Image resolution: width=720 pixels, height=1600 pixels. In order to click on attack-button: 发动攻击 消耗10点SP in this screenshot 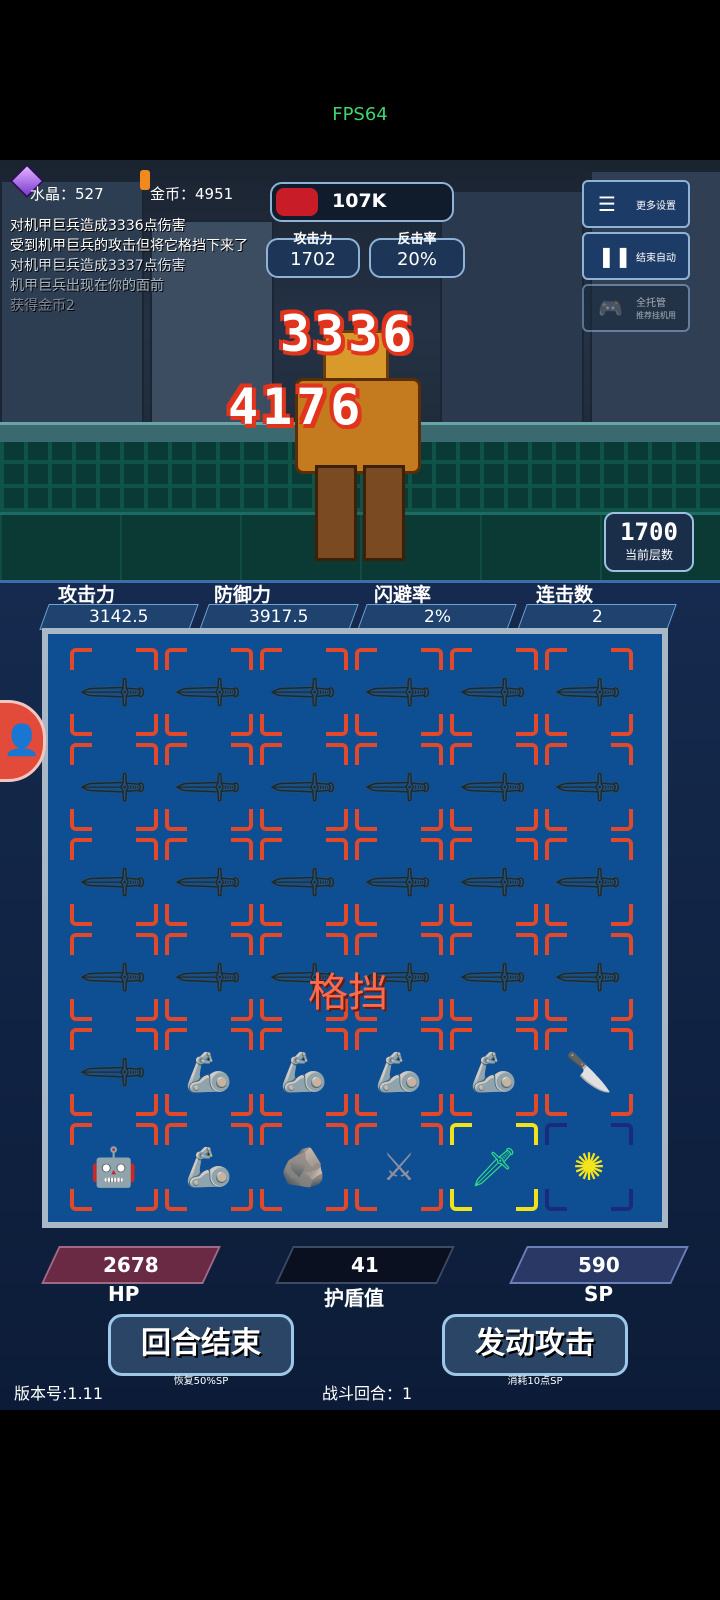, I will do `click(535, 1350)`.